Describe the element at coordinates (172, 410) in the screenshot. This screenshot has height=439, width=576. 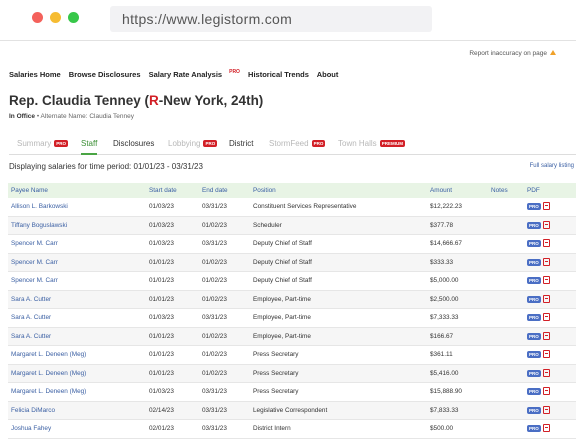
I see `start-date: 02/14/23` at that location.